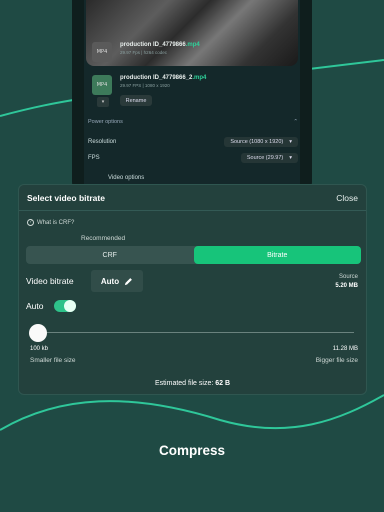 The image size is (384, 512). Describe the element at coordinates (295, 122) in the screenshot. I see `chevron-up-icon: ⌃` at that location.